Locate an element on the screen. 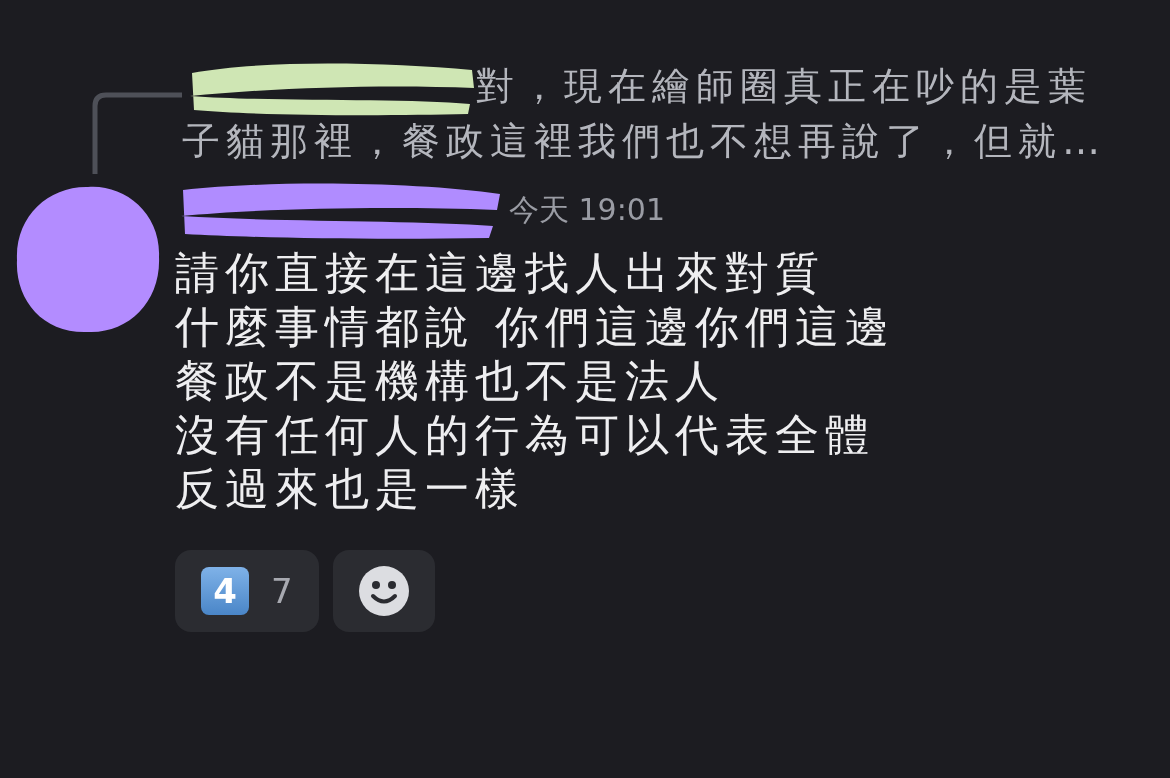 This screenshot has height=778, width=1170. reaction-count: 7 is located at coordinates (282, 591).